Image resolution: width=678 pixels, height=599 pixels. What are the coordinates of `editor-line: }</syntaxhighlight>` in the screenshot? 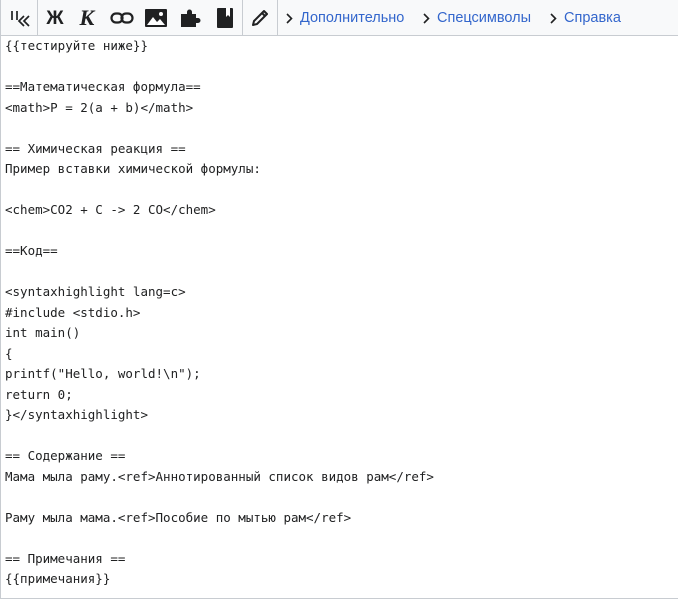 It's located at (76, 414).